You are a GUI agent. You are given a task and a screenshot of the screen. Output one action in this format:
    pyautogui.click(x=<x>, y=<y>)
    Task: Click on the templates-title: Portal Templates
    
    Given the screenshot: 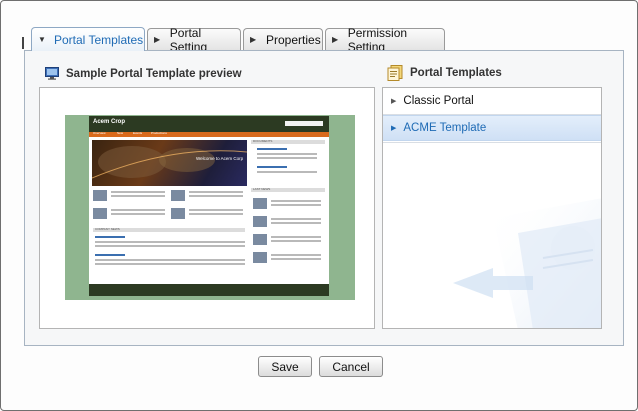 What is the action you would take?
    pyautogui.click(x=456, y=73)
    